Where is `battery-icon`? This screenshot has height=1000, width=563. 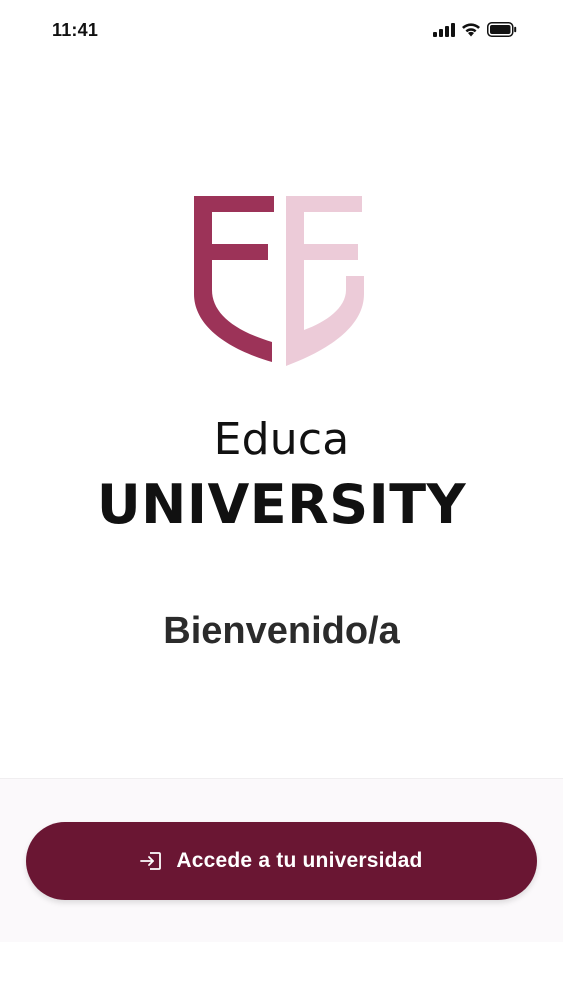
battery-icon is located at coordinates (502, 29).